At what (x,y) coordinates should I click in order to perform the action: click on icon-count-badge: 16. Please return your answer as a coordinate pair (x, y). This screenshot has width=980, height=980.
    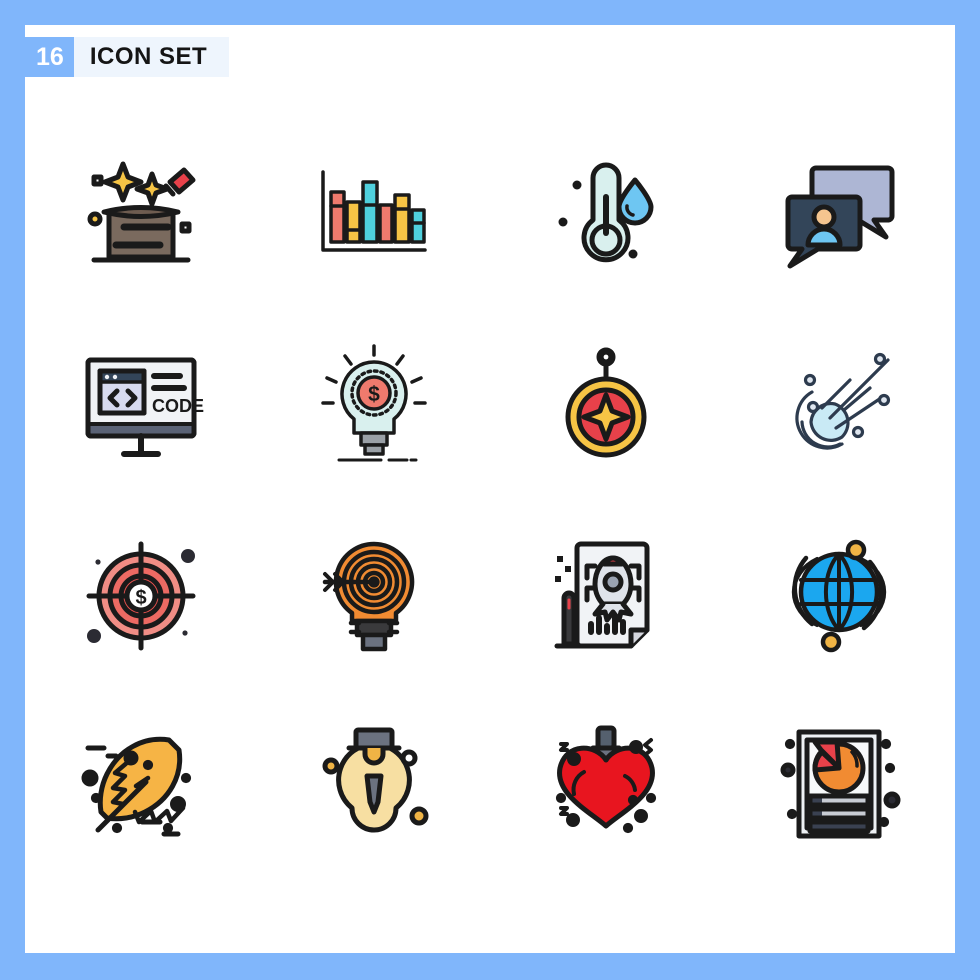
    Looking at the image, I should click on (49, 57).